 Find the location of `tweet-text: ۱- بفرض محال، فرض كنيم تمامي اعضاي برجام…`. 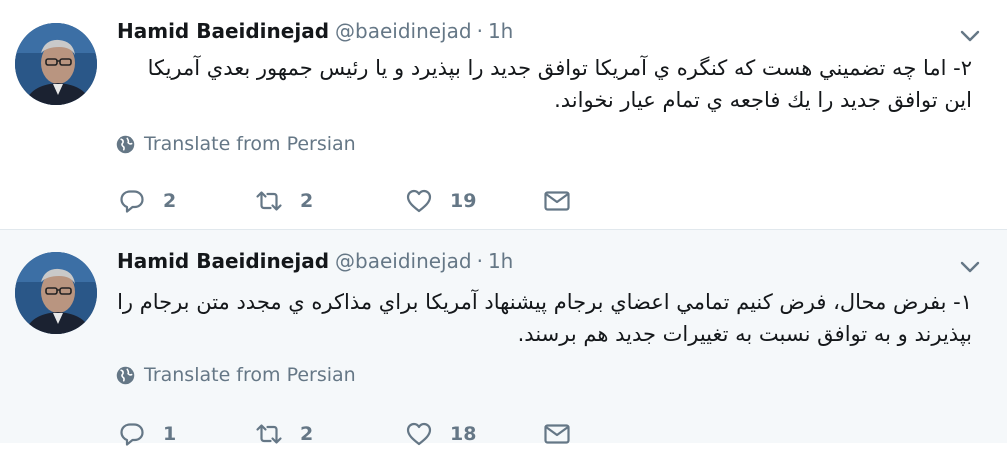

tweet-text: ۱- بفرض محال، فرض كنيم تمامي اعضاي برجام… is located at coordinates (544, 318).